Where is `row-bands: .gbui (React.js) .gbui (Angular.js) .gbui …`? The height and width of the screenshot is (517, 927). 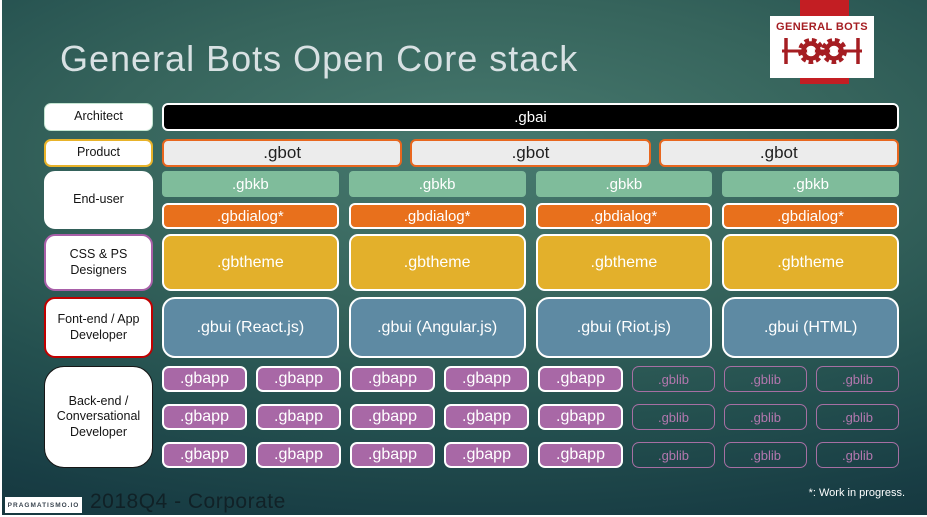
row-bands: .gbui (React.js) .gbui (Angular.js) .gbui … is located at coordinates (530, 327).